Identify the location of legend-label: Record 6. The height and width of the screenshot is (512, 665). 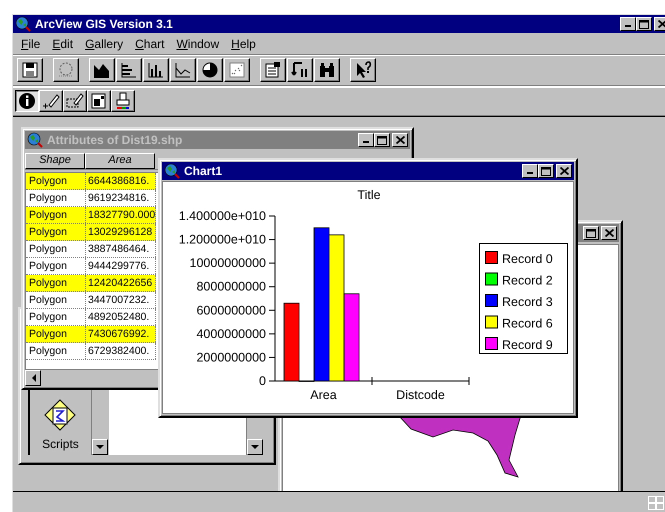
(527, 323).